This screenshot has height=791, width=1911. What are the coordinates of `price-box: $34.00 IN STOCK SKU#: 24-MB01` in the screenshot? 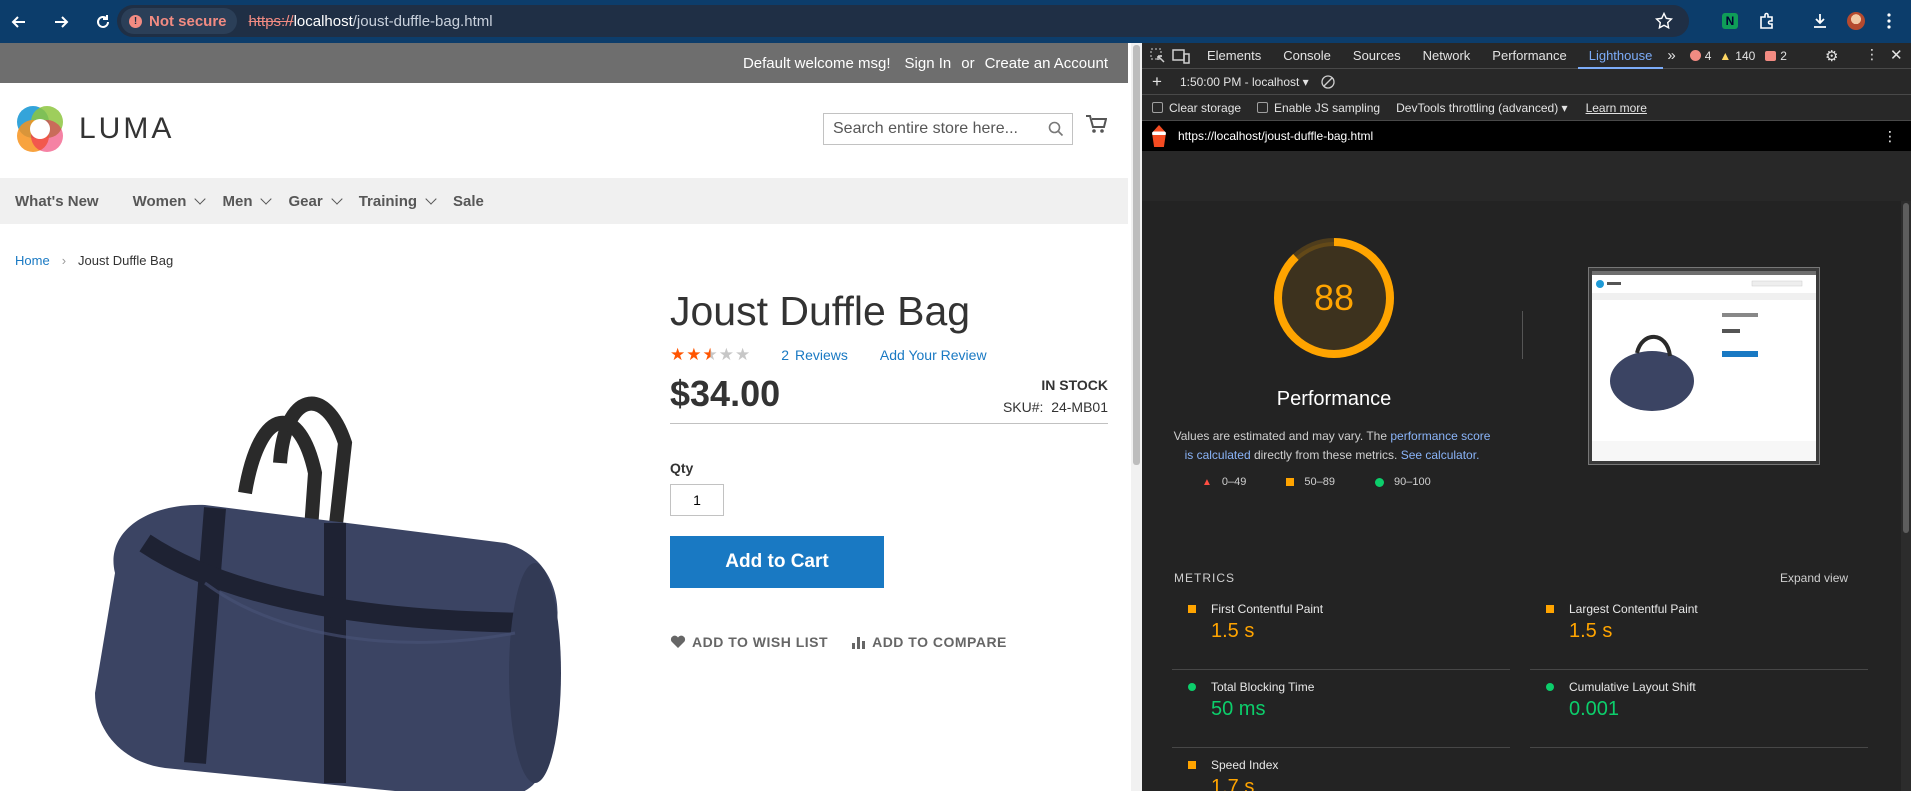 It's located at (889, 398).